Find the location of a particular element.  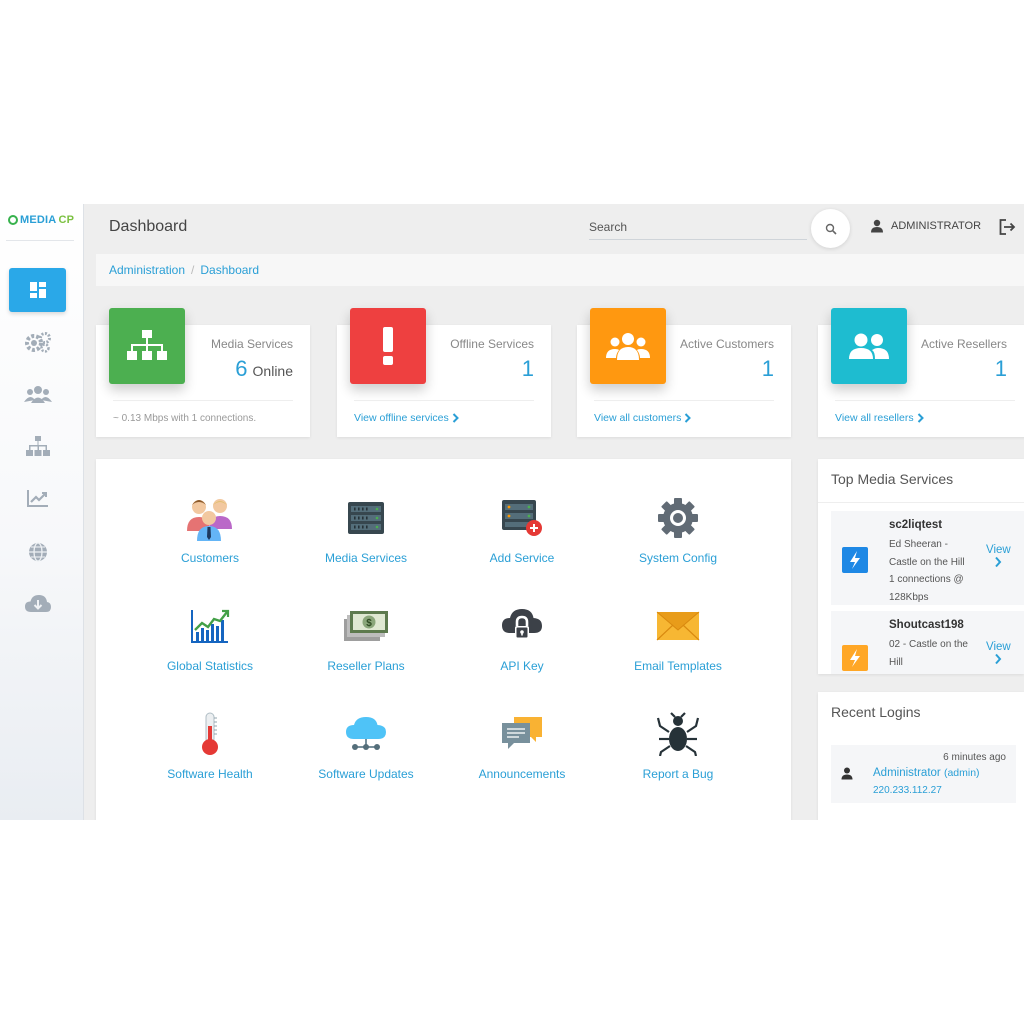

statistics-chart-icon is located at coordinates (210, 626).